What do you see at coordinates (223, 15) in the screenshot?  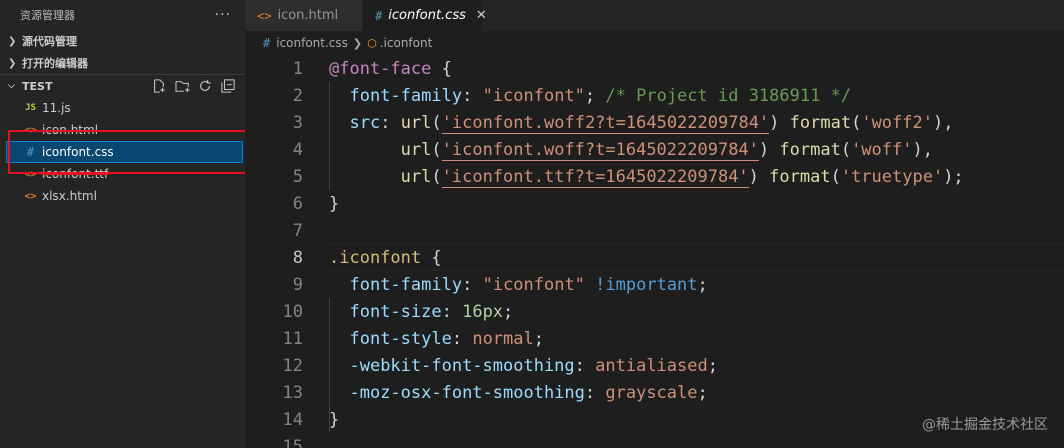 I see `more-actions-icon: ···` at bounding box center [223, 15].